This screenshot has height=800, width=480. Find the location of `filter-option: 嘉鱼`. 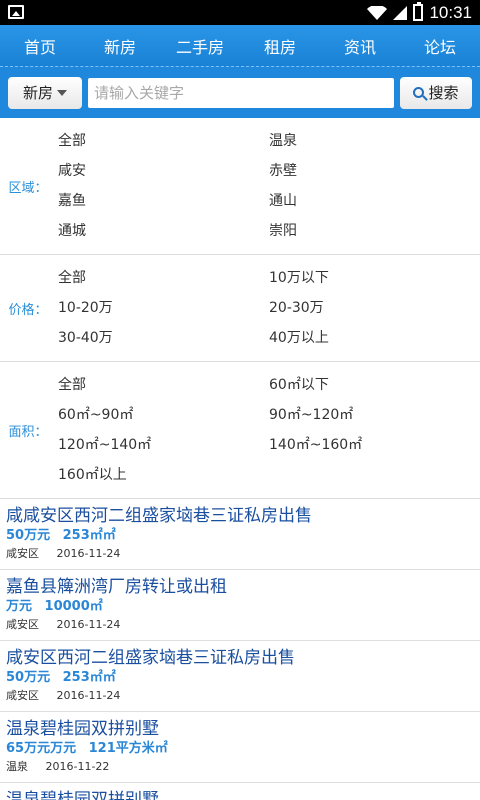

filter-option: 嘉鱼 is located at coordinates (161, 201).